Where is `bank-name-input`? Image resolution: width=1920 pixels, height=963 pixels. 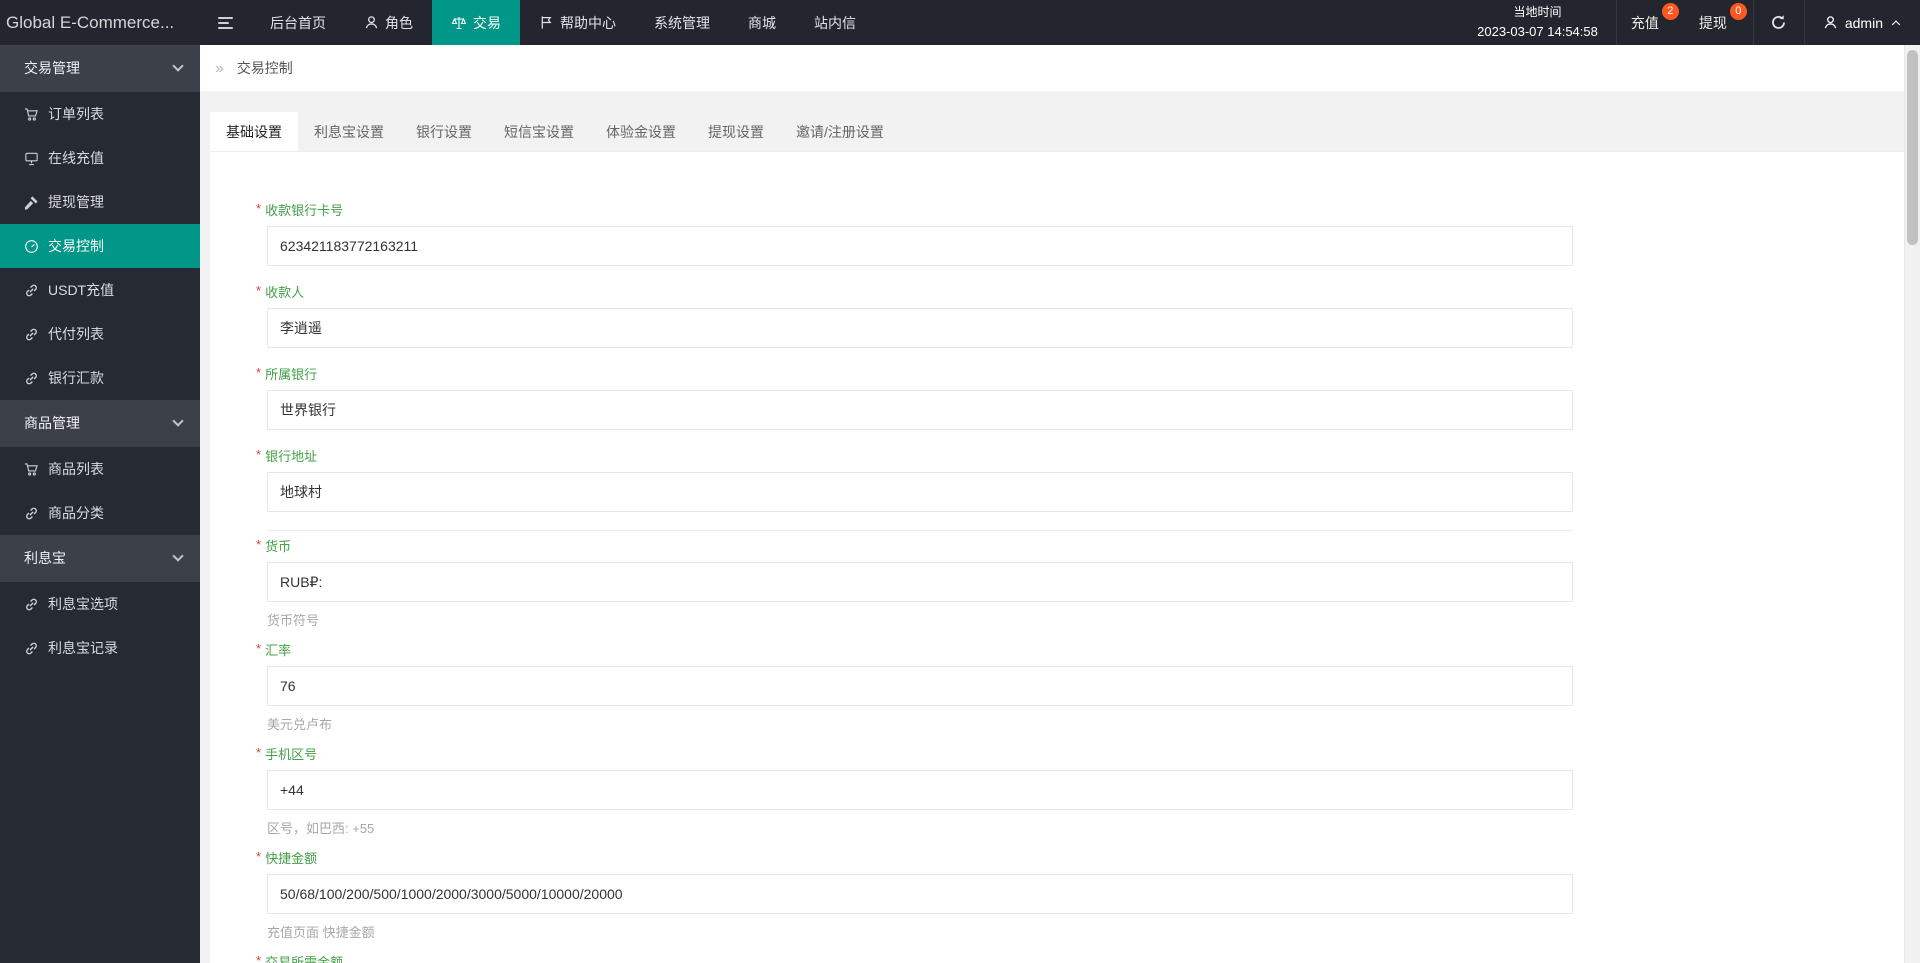
bank-name-input is located at coordinates (920, 410).